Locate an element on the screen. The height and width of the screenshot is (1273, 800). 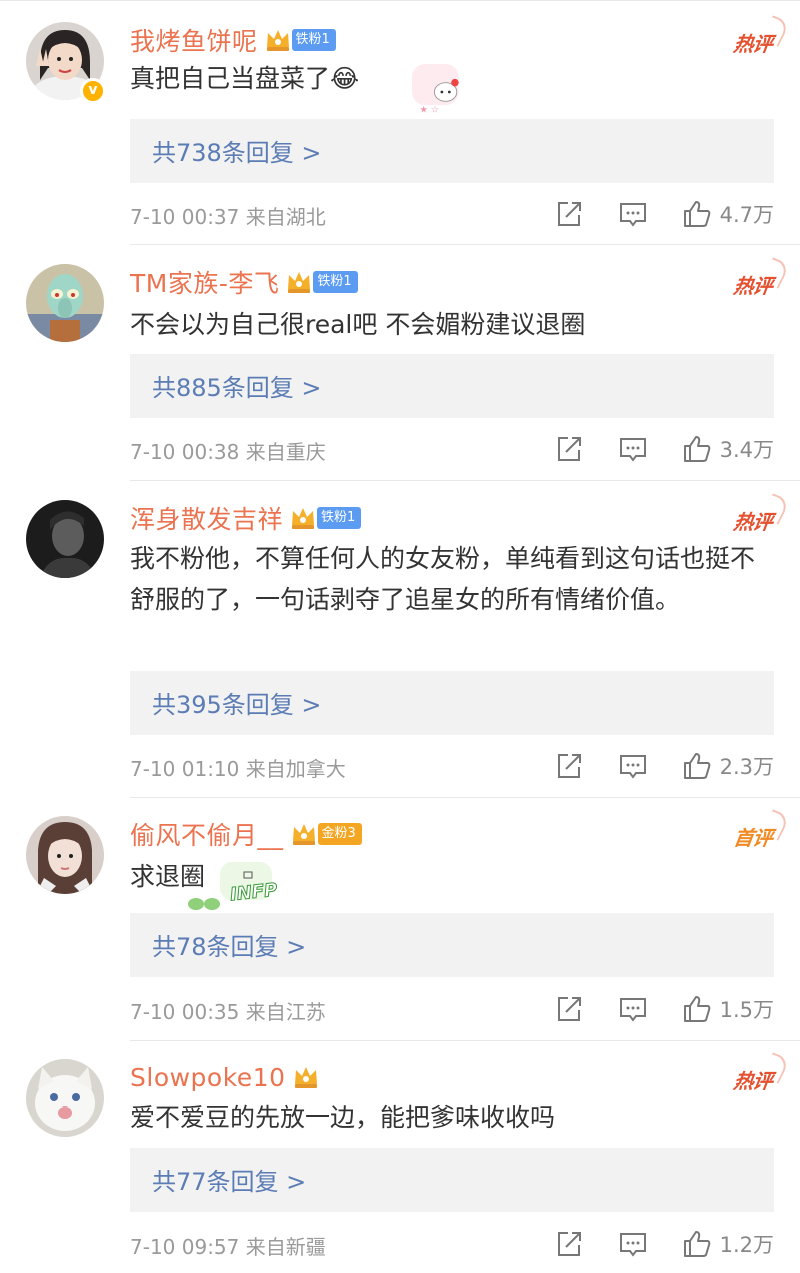
laughing-emoji-icon: 😂 is located at coordinates (345, 78).